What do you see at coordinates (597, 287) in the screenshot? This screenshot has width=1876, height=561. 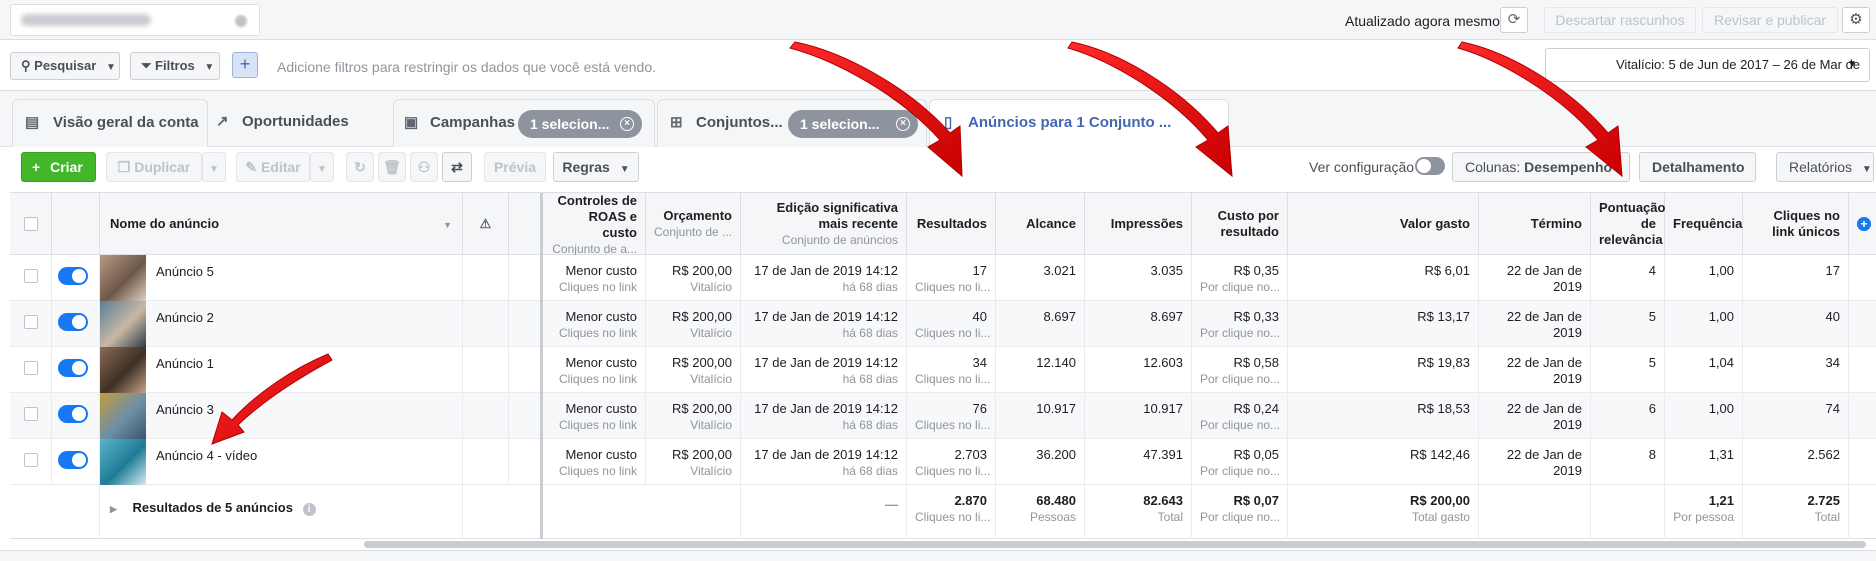 I see `cell-sub: Cliques no link` at bounding box center [597, 287].